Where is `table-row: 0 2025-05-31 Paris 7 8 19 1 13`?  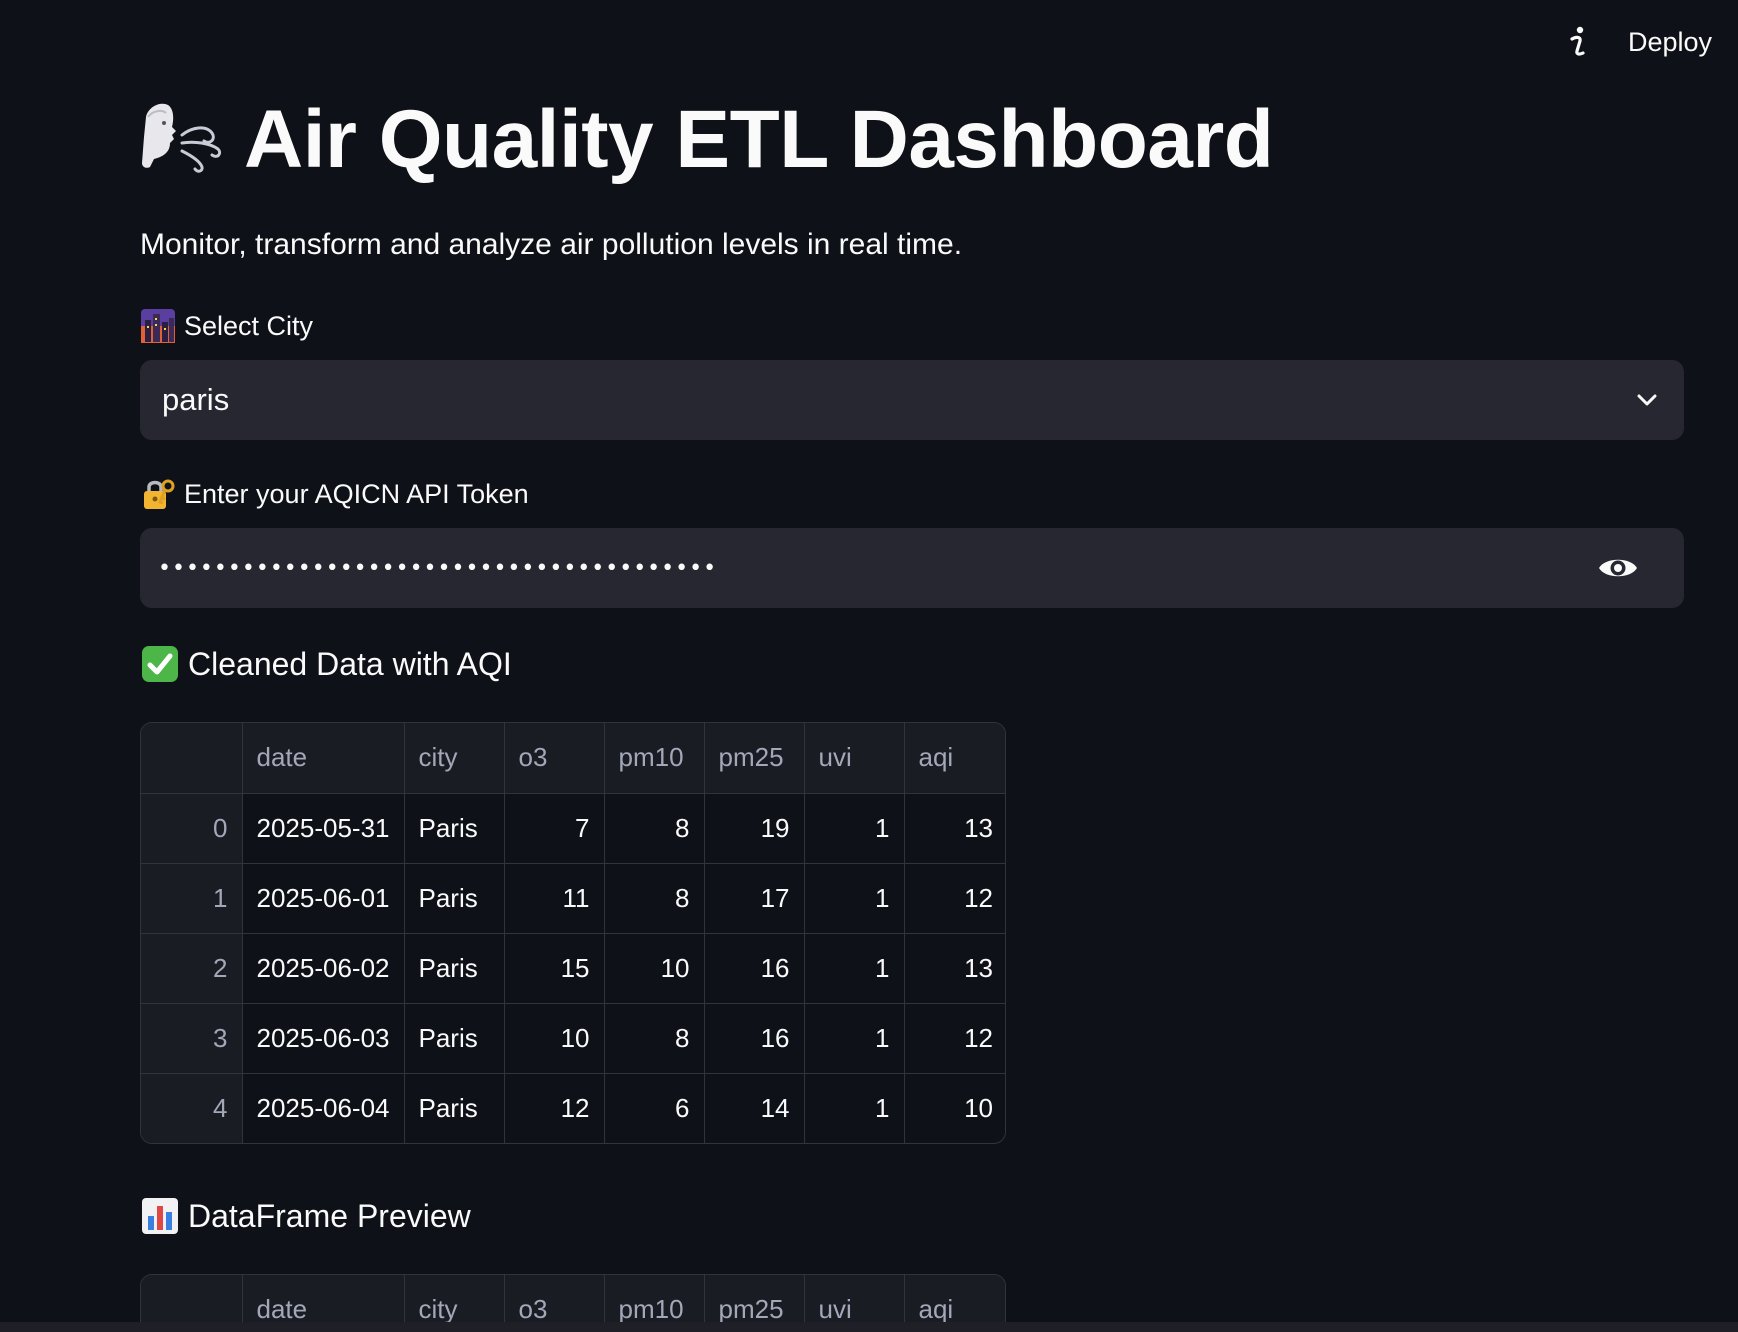
table-row: 0 2025-05-31 Paris 7 8 19 1 13 is located at coordinates (573, 828).